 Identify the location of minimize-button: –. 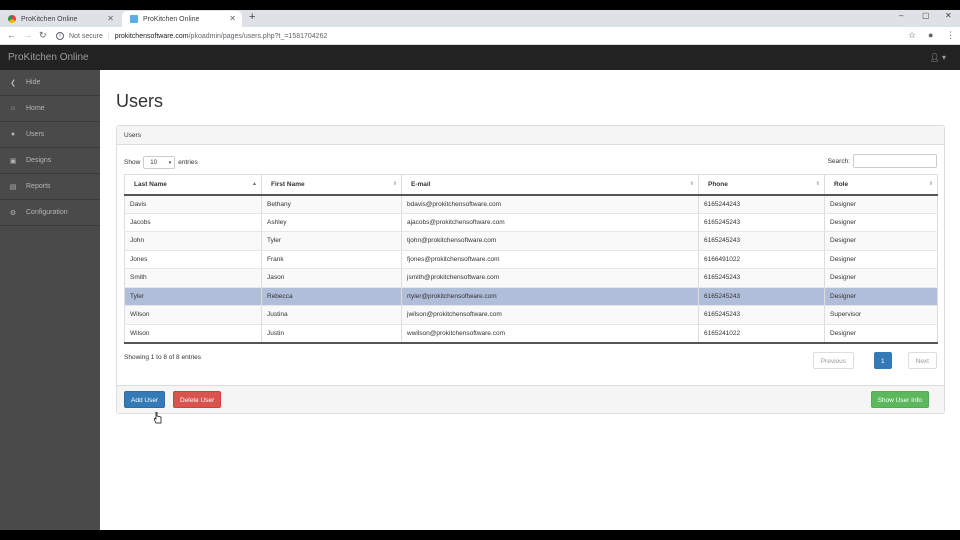
(901, 15).